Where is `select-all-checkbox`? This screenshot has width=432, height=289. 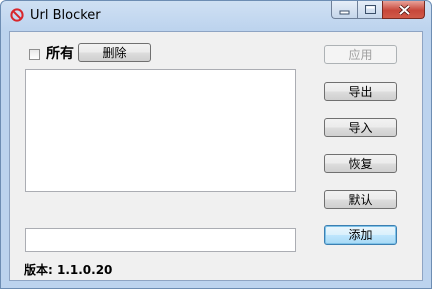
select-all-checkbox is located at coordinates (34, 54).